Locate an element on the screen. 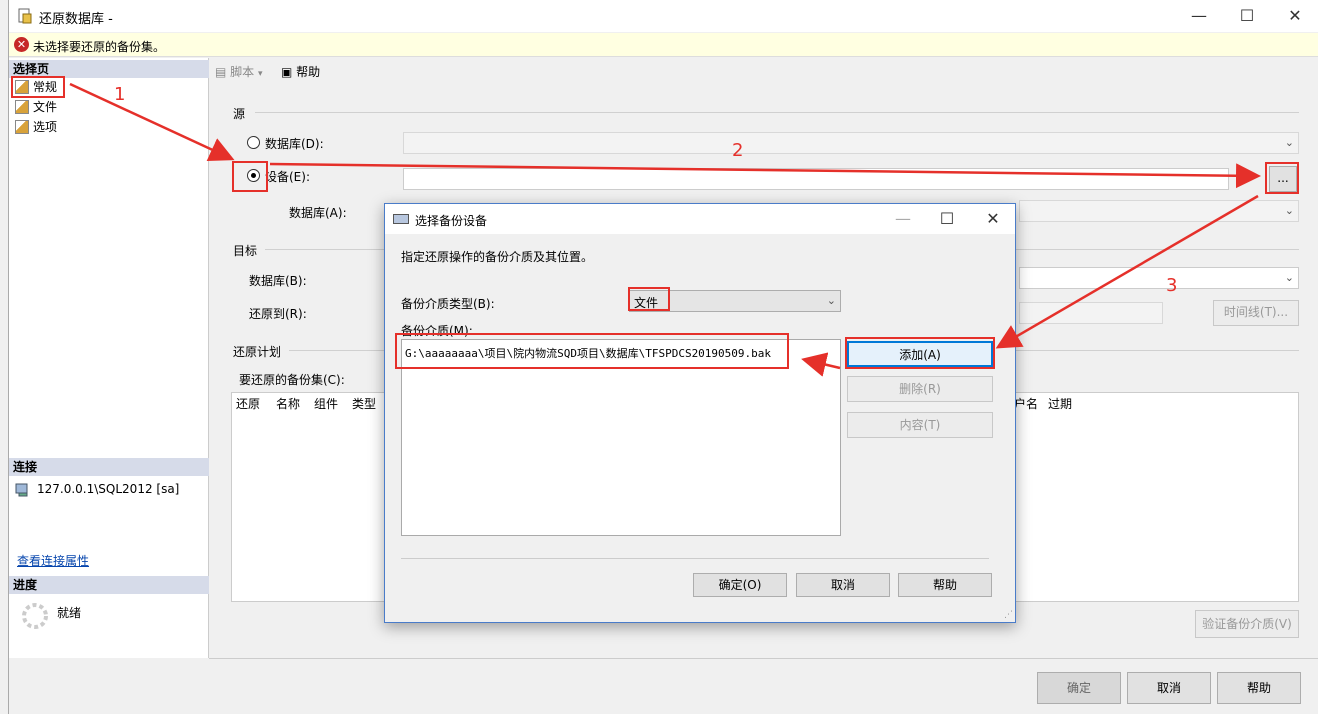  annotation-number: 2 is located at coordinates (738, 150).